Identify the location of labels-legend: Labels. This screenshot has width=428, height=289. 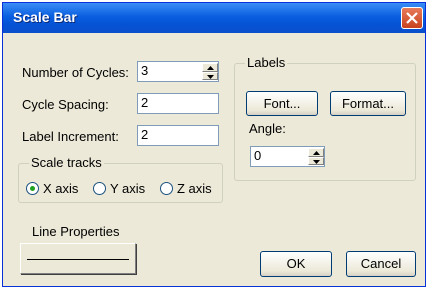
(266, 62).